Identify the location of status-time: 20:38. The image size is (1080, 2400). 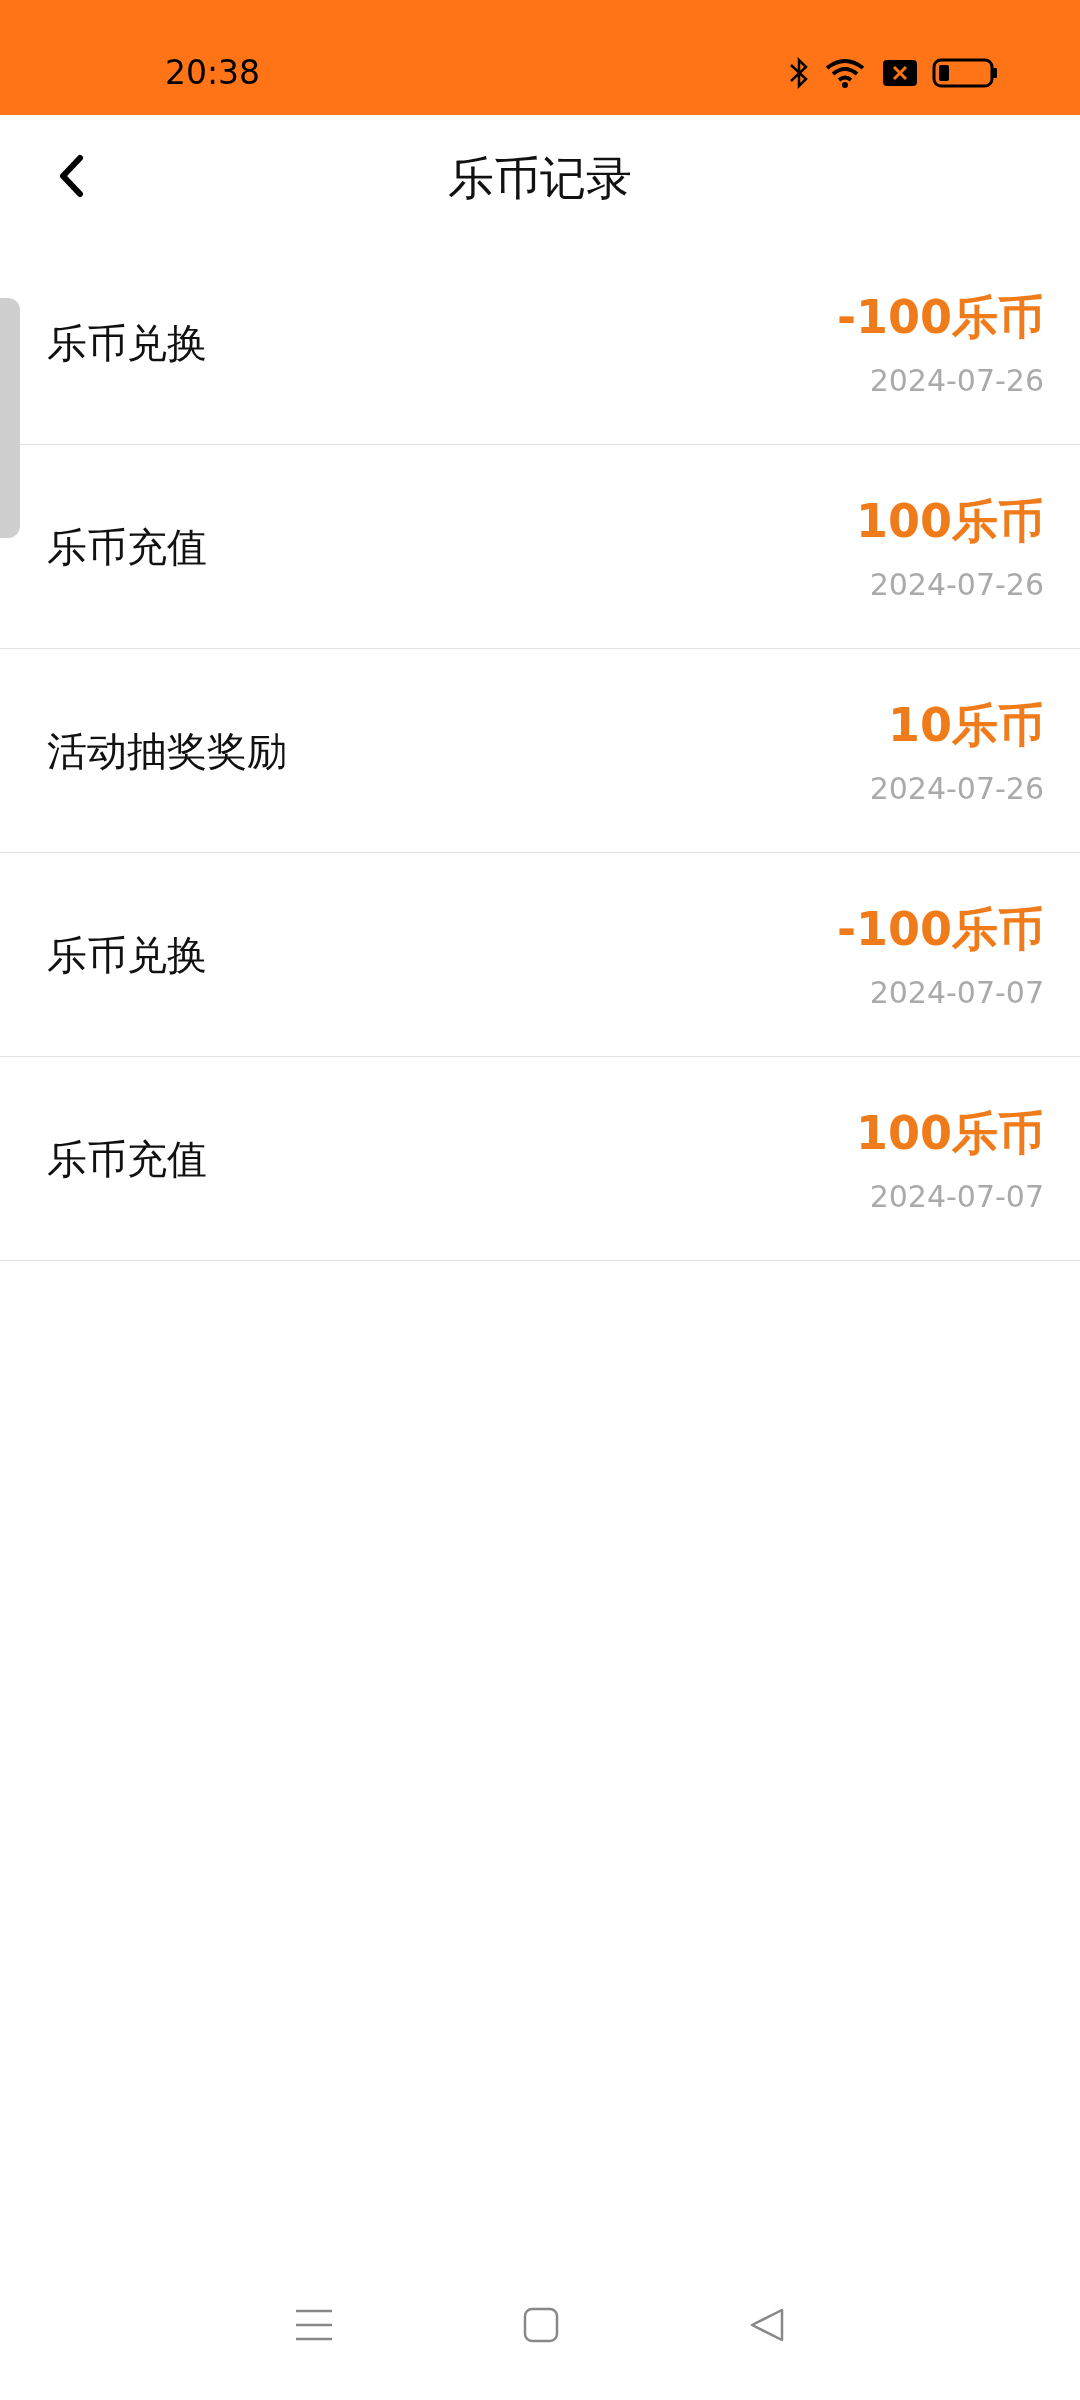
(213, 72).